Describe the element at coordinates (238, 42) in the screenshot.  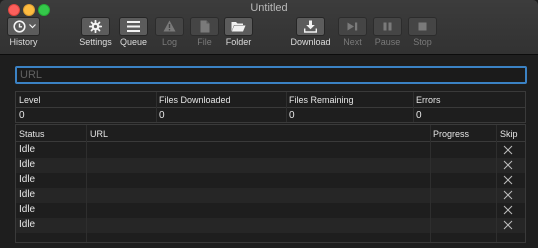
I see `folder-label: Folder` at that location.